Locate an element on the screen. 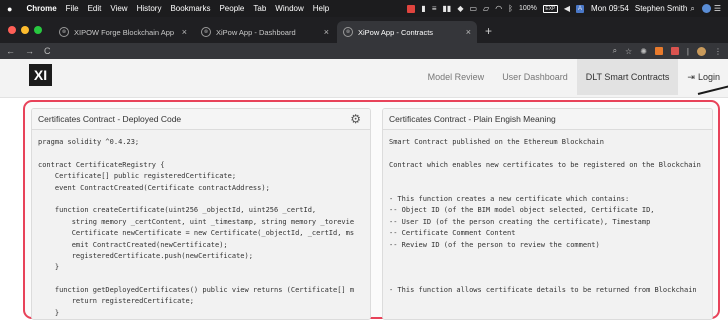  list-icon: ≡ is located at coordinates (434, 8).